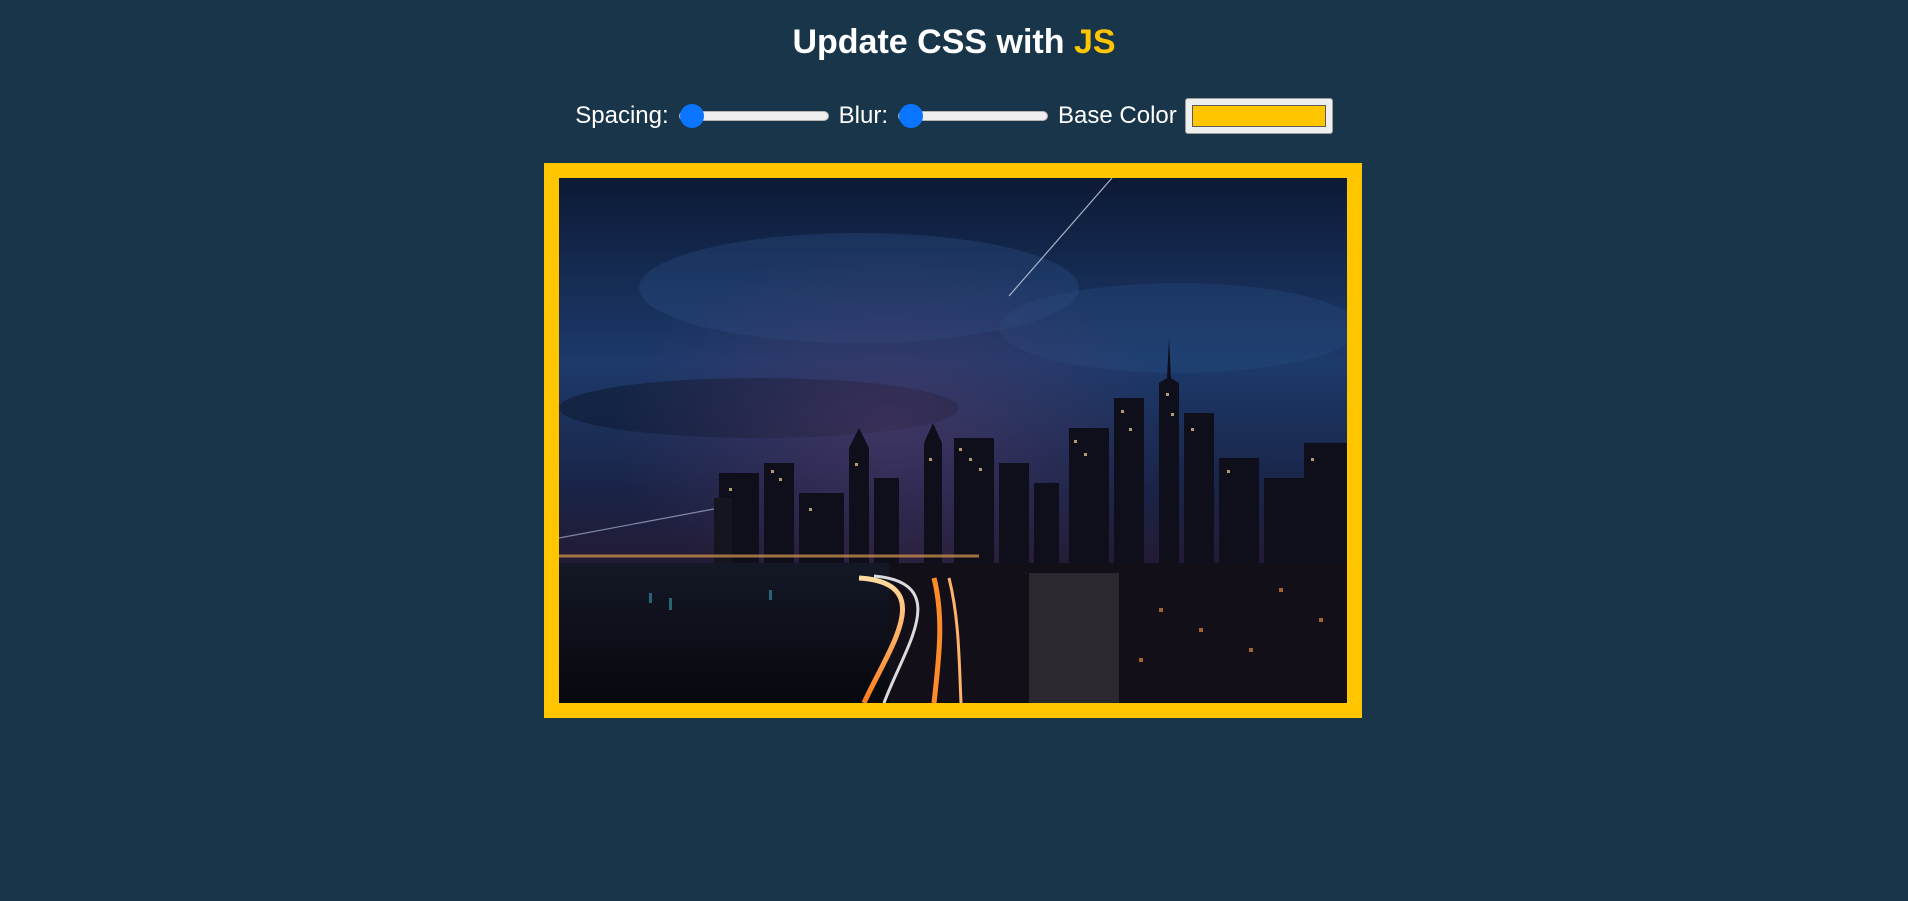  I want to click on spacing-label: Spacing:, so click(622, 115).